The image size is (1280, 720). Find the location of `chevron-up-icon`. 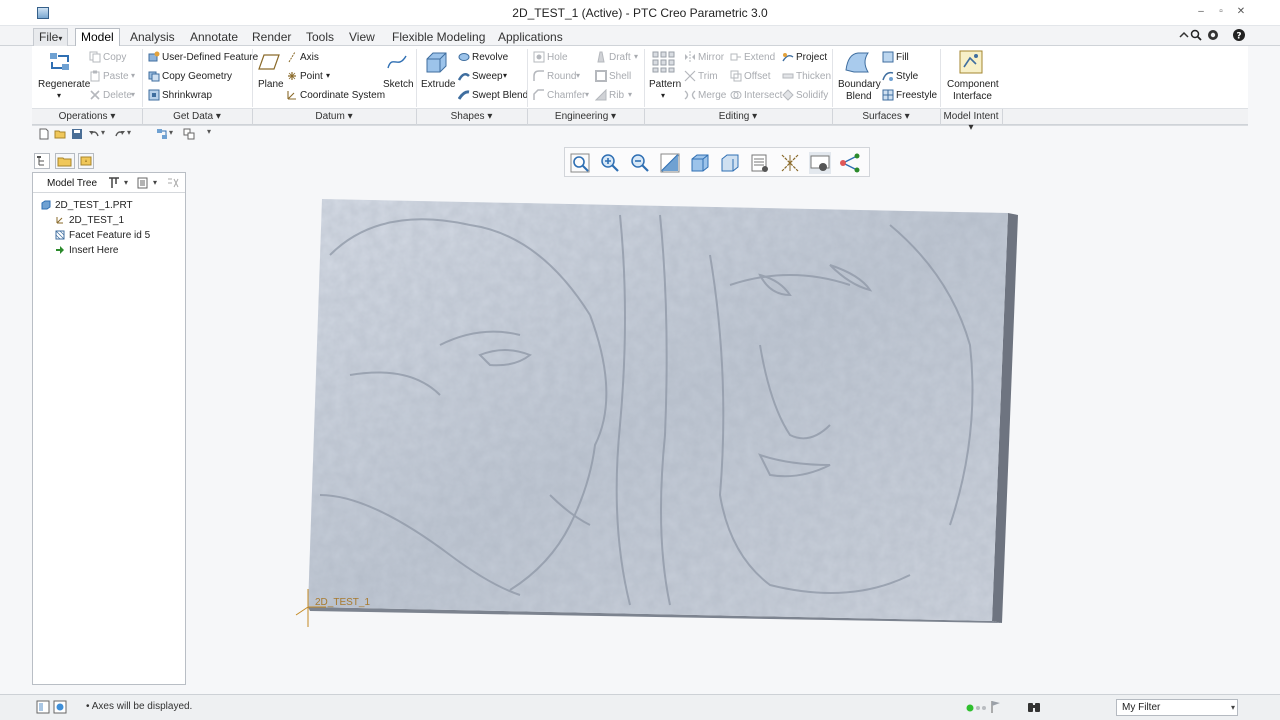

chevron-up-icon is located at coordinates (1184, 35).